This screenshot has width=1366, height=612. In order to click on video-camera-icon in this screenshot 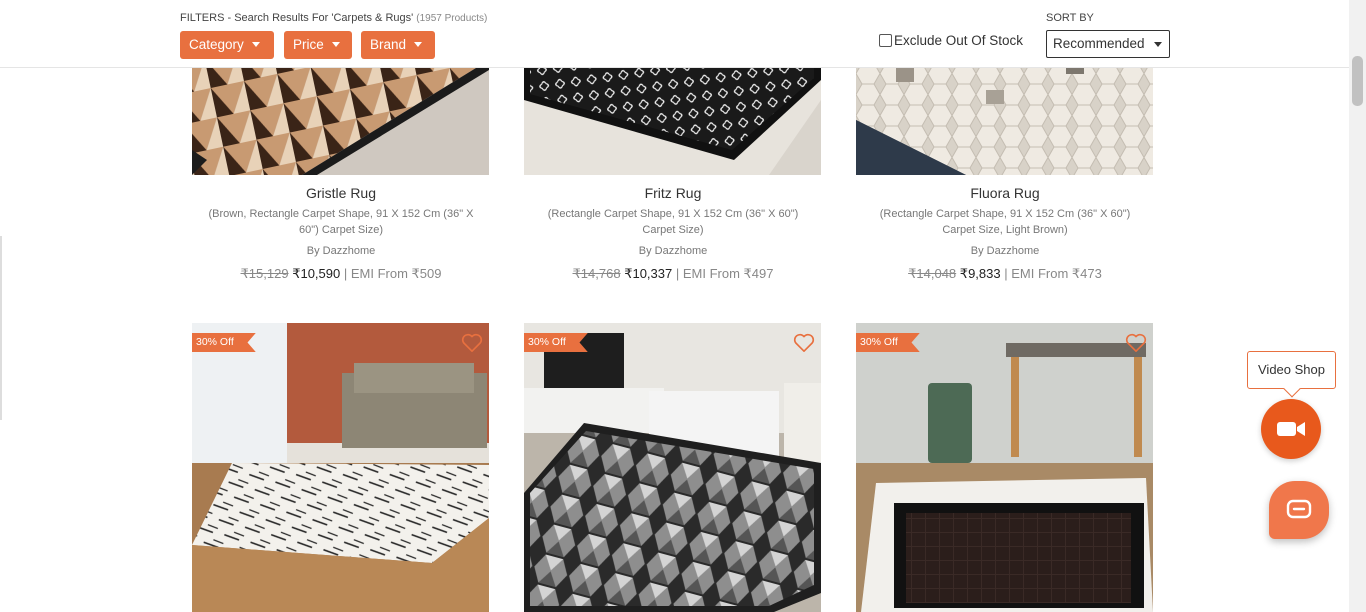, I will do `click(1291, 429)`.